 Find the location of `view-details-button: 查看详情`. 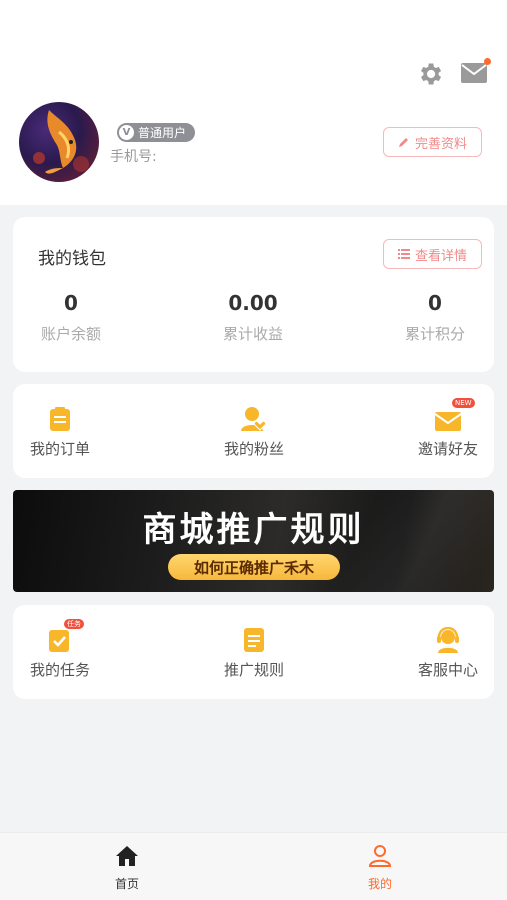

view-details-button: 查看详情 is located at coordinates (432, 254).